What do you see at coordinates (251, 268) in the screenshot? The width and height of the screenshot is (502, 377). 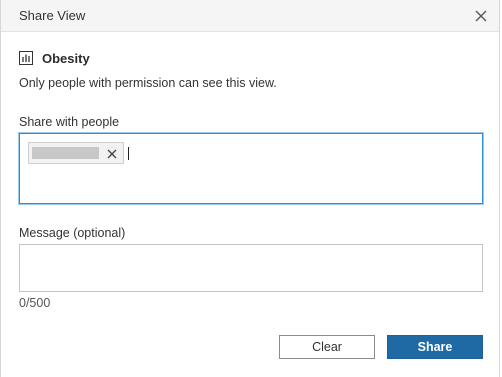 I see `message-input` at bounding box center [251, 268].